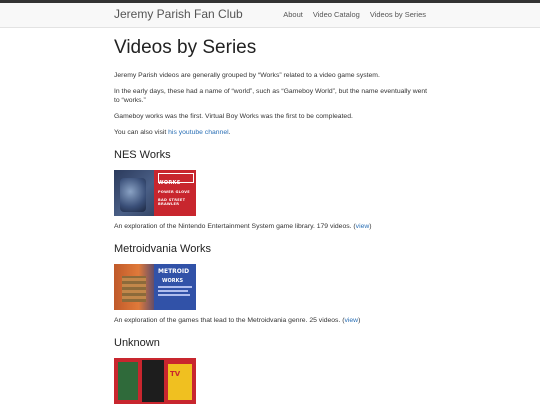  What do you see at coordinates (178, 14) in the screenshot?
I see `brand-link: Jeremy Parish Fan Club` at bounding box center [178, 14].